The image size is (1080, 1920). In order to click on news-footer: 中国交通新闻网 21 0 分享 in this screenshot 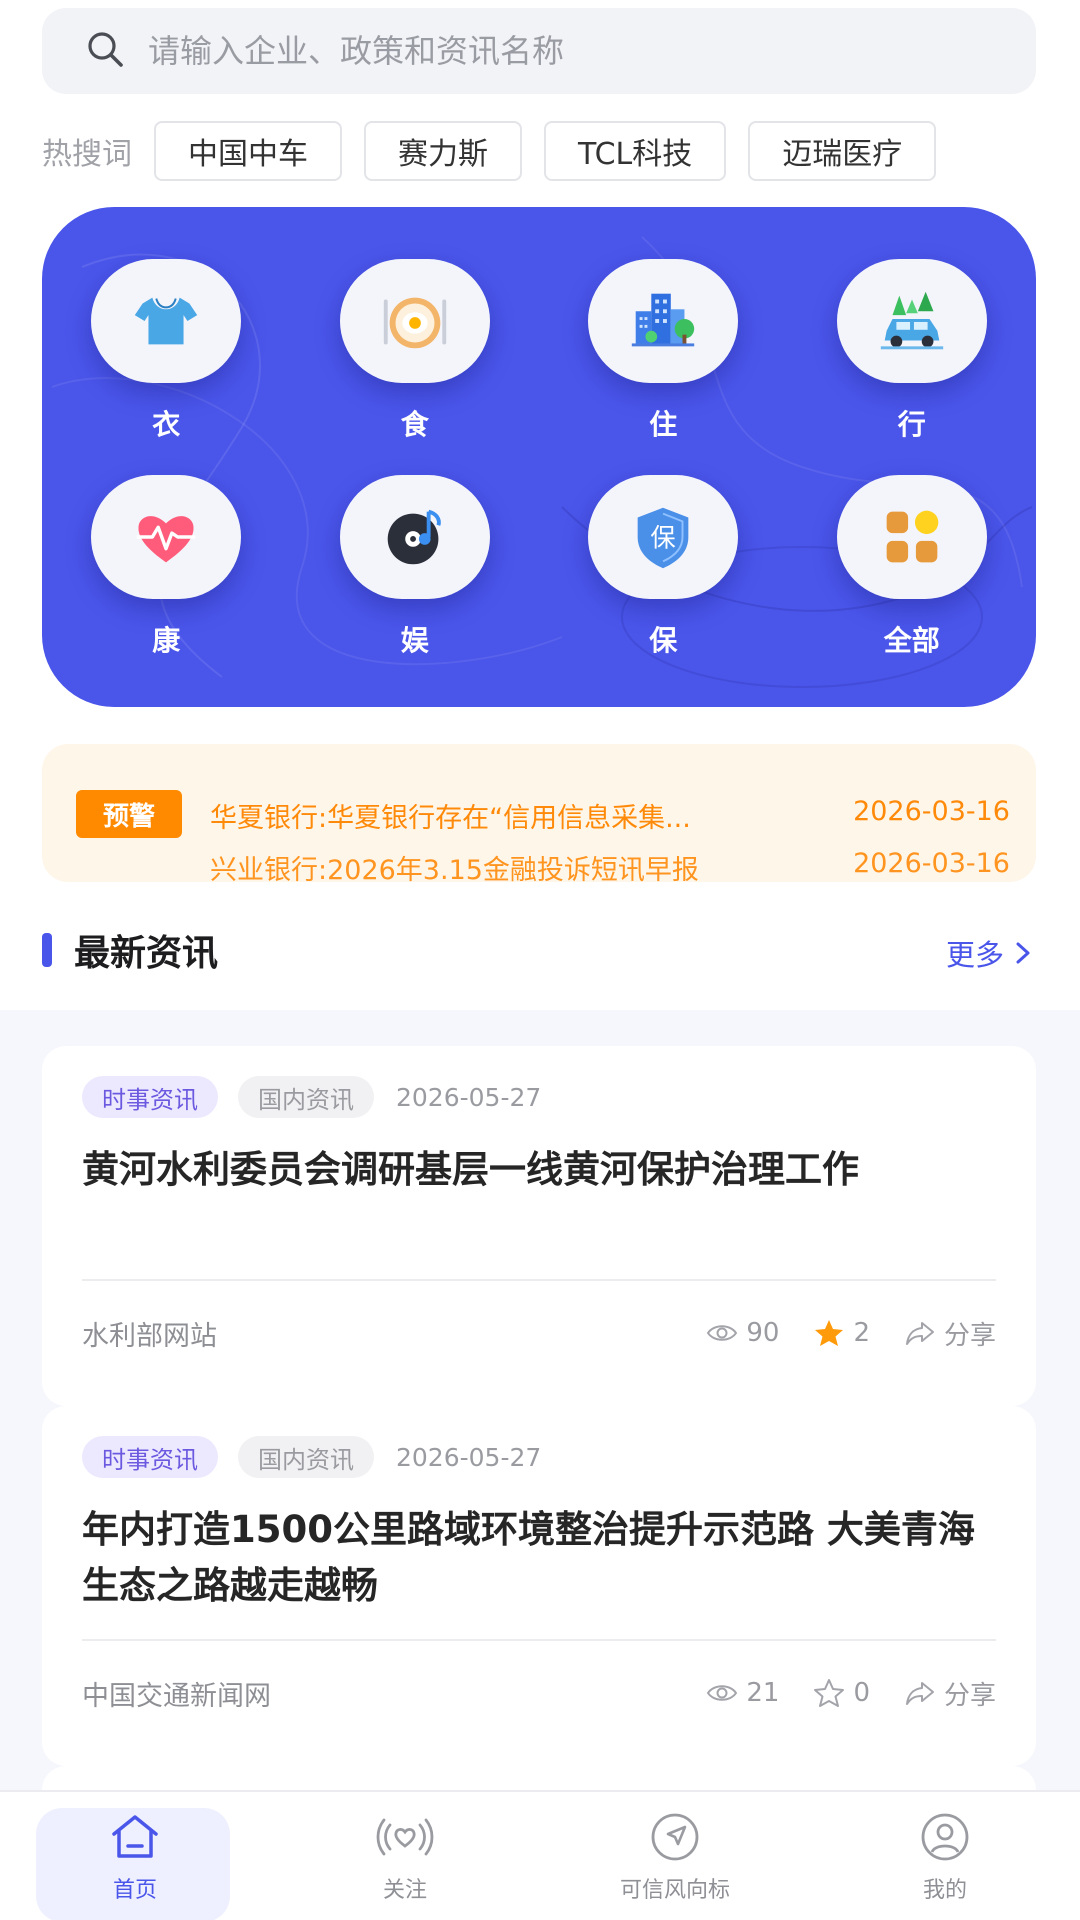, I will do `click(539, 1693)`.